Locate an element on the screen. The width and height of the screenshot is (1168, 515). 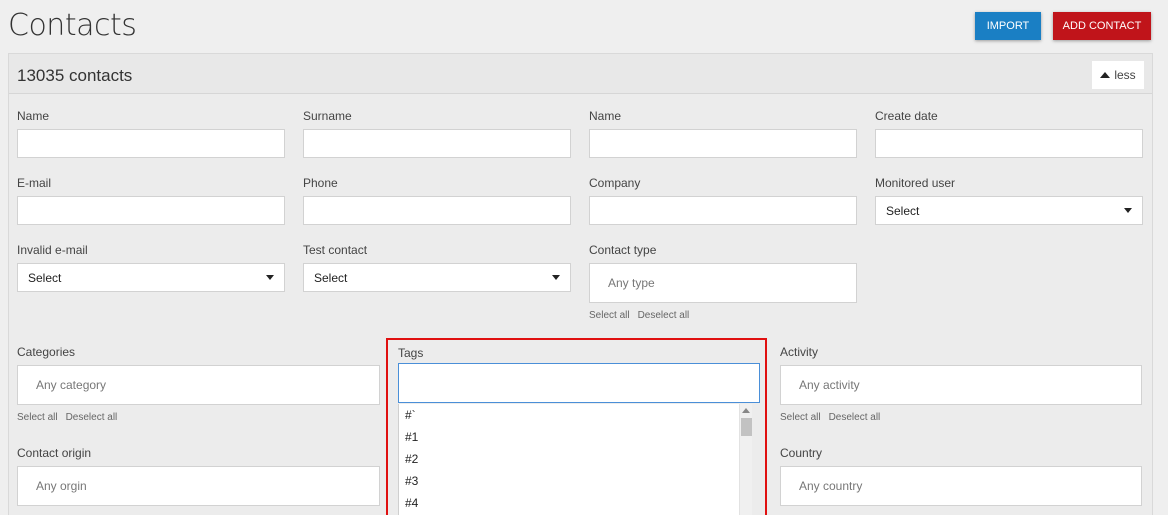
country-multiselect: Any country is located at coordinates (961, 486).